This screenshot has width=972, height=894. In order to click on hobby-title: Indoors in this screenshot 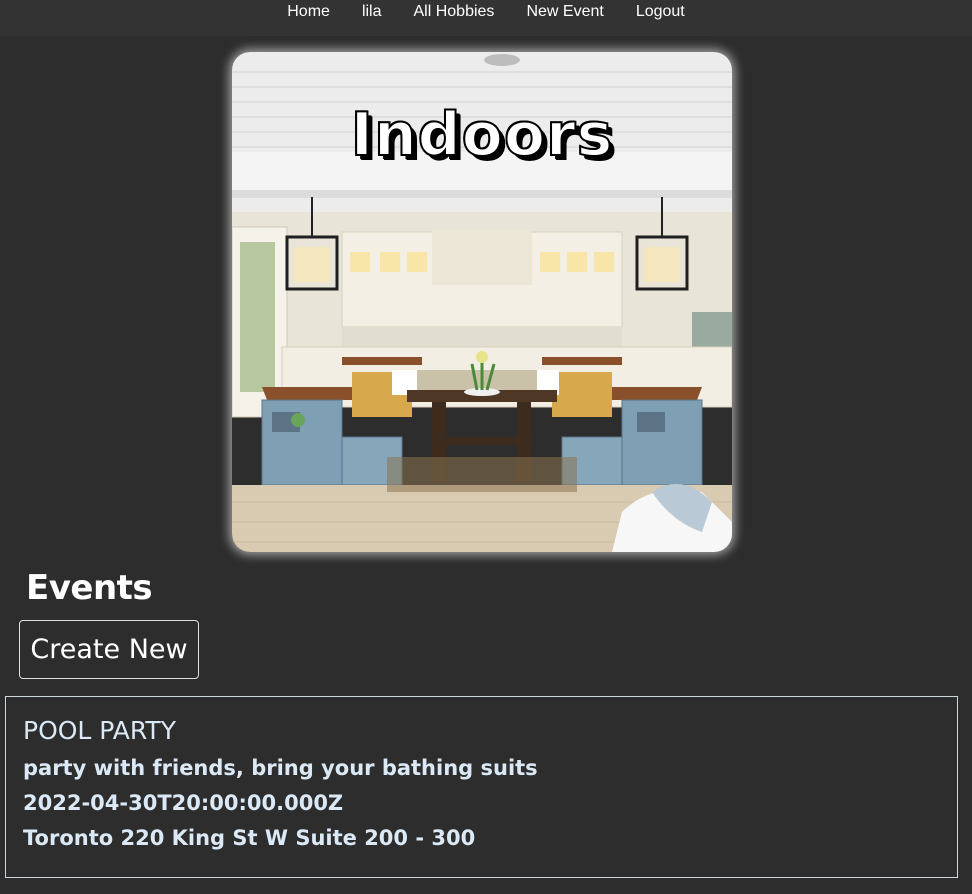, I will do `click(482, 135)`.